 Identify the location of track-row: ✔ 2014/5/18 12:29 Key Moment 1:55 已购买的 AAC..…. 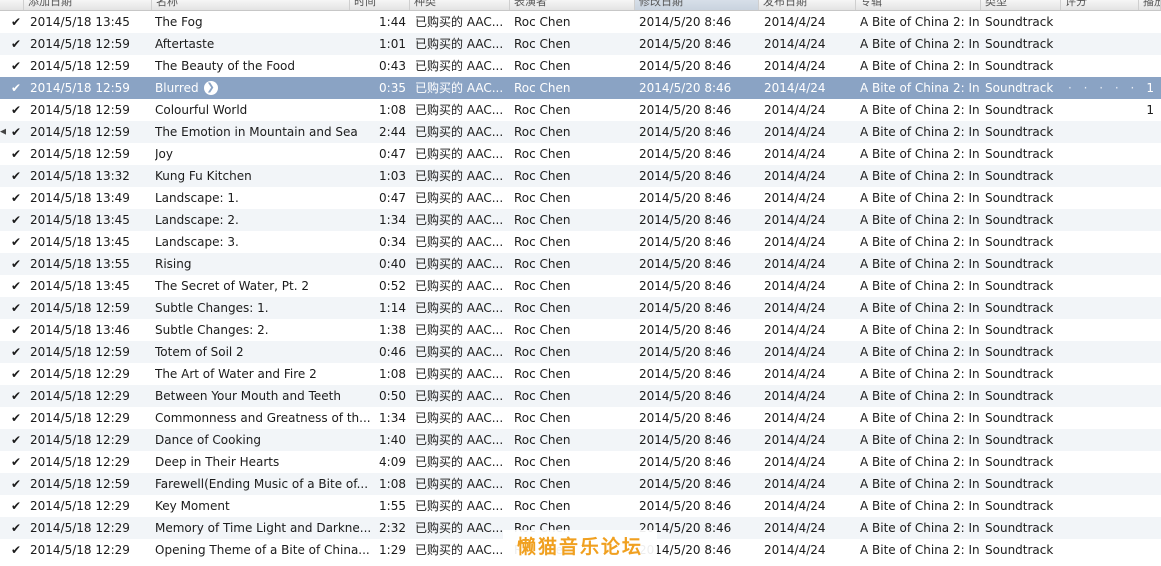
(580, 506).